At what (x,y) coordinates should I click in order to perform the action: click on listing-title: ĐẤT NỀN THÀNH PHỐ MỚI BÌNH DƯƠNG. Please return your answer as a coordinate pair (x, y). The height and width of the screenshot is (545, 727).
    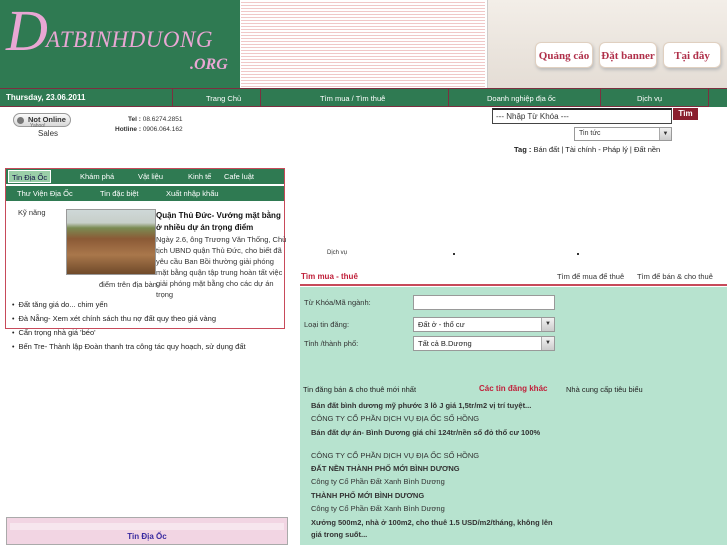
    Looking at the image, I should click on (436, 469).